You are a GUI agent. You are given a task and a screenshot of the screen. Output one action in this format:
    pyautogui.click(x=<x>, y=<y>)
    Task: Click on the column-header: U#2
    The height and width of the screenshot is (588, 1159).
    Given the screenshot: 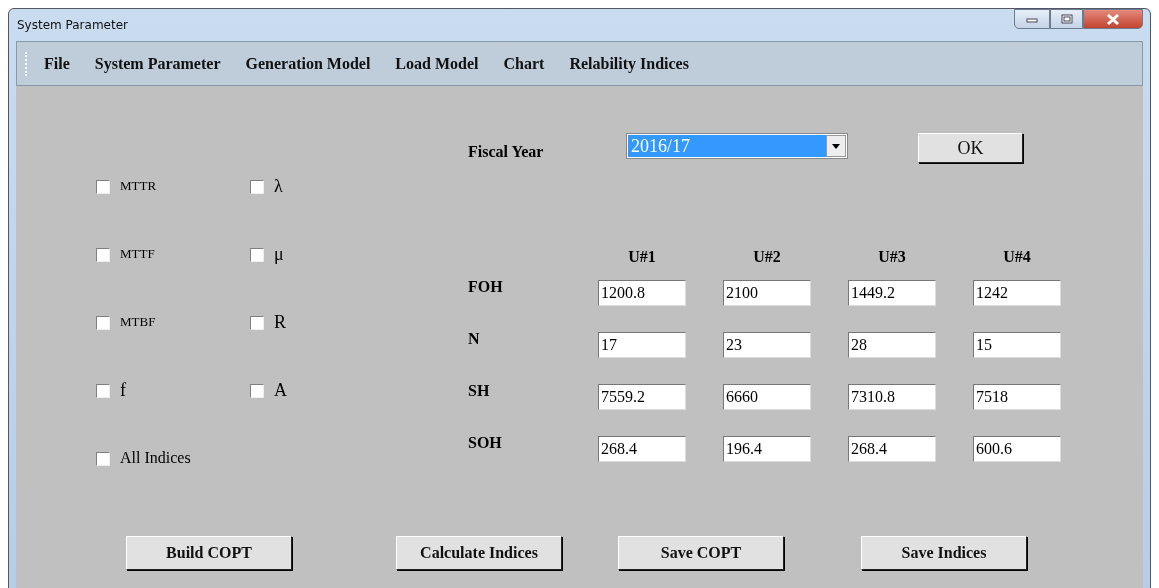 What is the action you would take?
    pyautogui.click(x=767, y=257)
    